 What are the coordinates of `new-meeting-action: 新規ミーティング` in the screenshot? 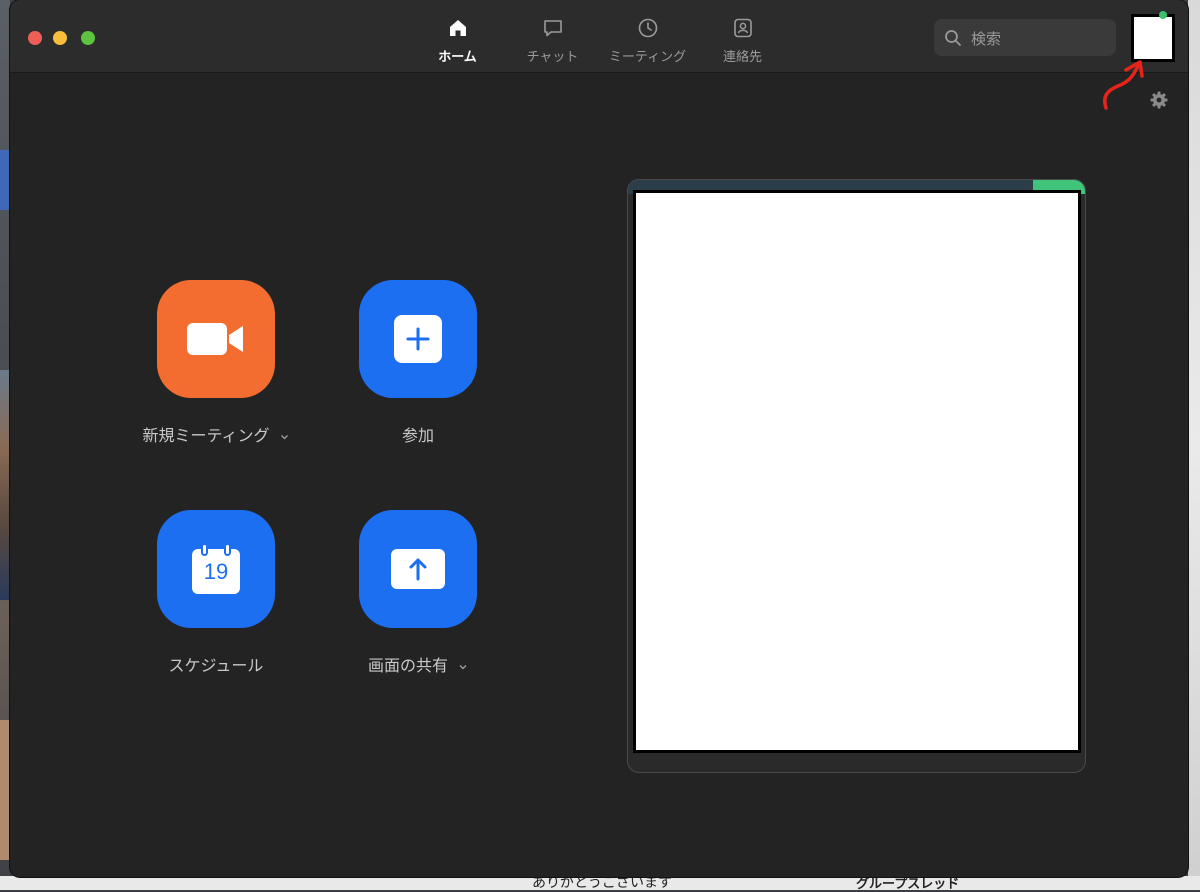 It's located at (215, 362).